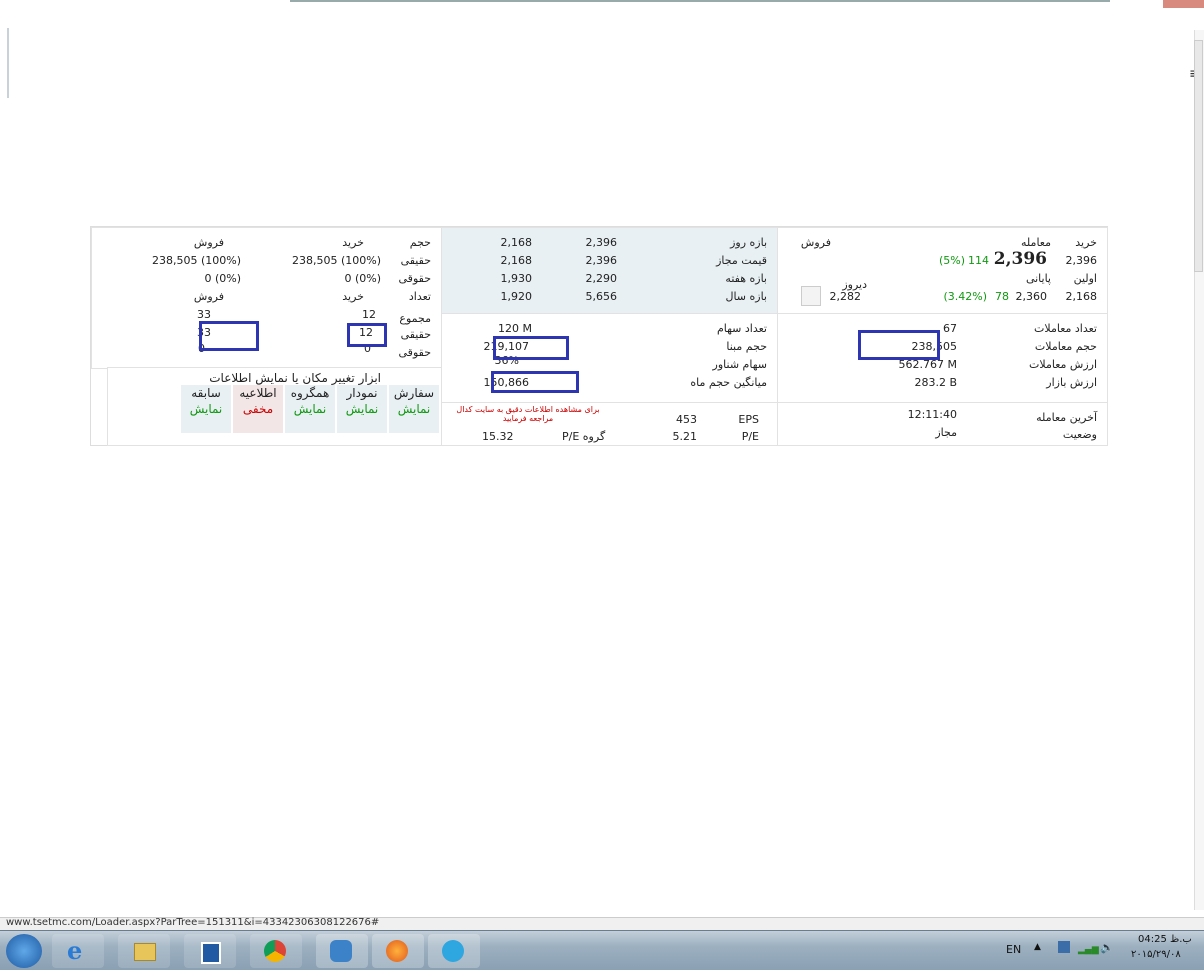  What do you see at coordinates (24, 951) in the screenshot?
I see `start-button` at bounding box center [24, 951].